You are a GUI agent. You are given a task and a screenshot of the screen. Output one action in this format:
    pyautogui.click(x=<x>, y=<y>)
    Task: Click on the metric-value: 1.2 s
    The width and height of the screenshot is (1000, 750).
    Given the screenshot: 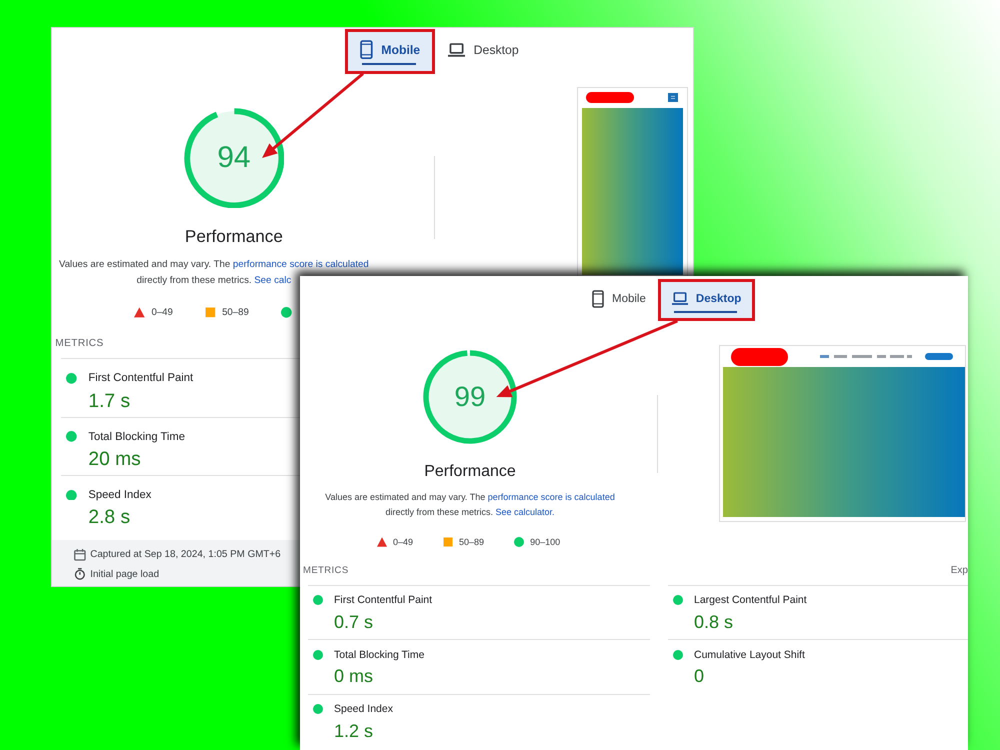 What is the action you would take?
    pyautogui.click(x=354, y=731)
    